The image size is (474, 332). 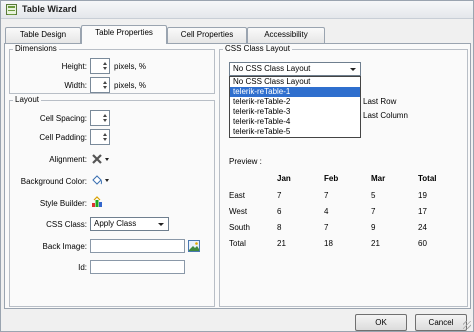 I want to click on title-bar: Table Wizard, so click(x=237, y=10).